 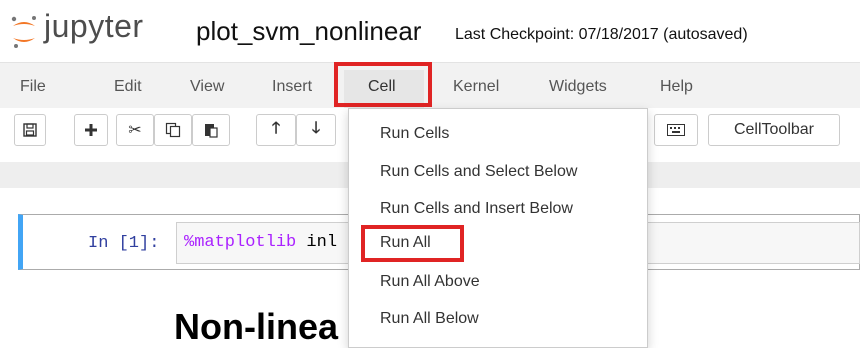 I want to click on move-up-button: 🡑, so click(x=276, y=130).